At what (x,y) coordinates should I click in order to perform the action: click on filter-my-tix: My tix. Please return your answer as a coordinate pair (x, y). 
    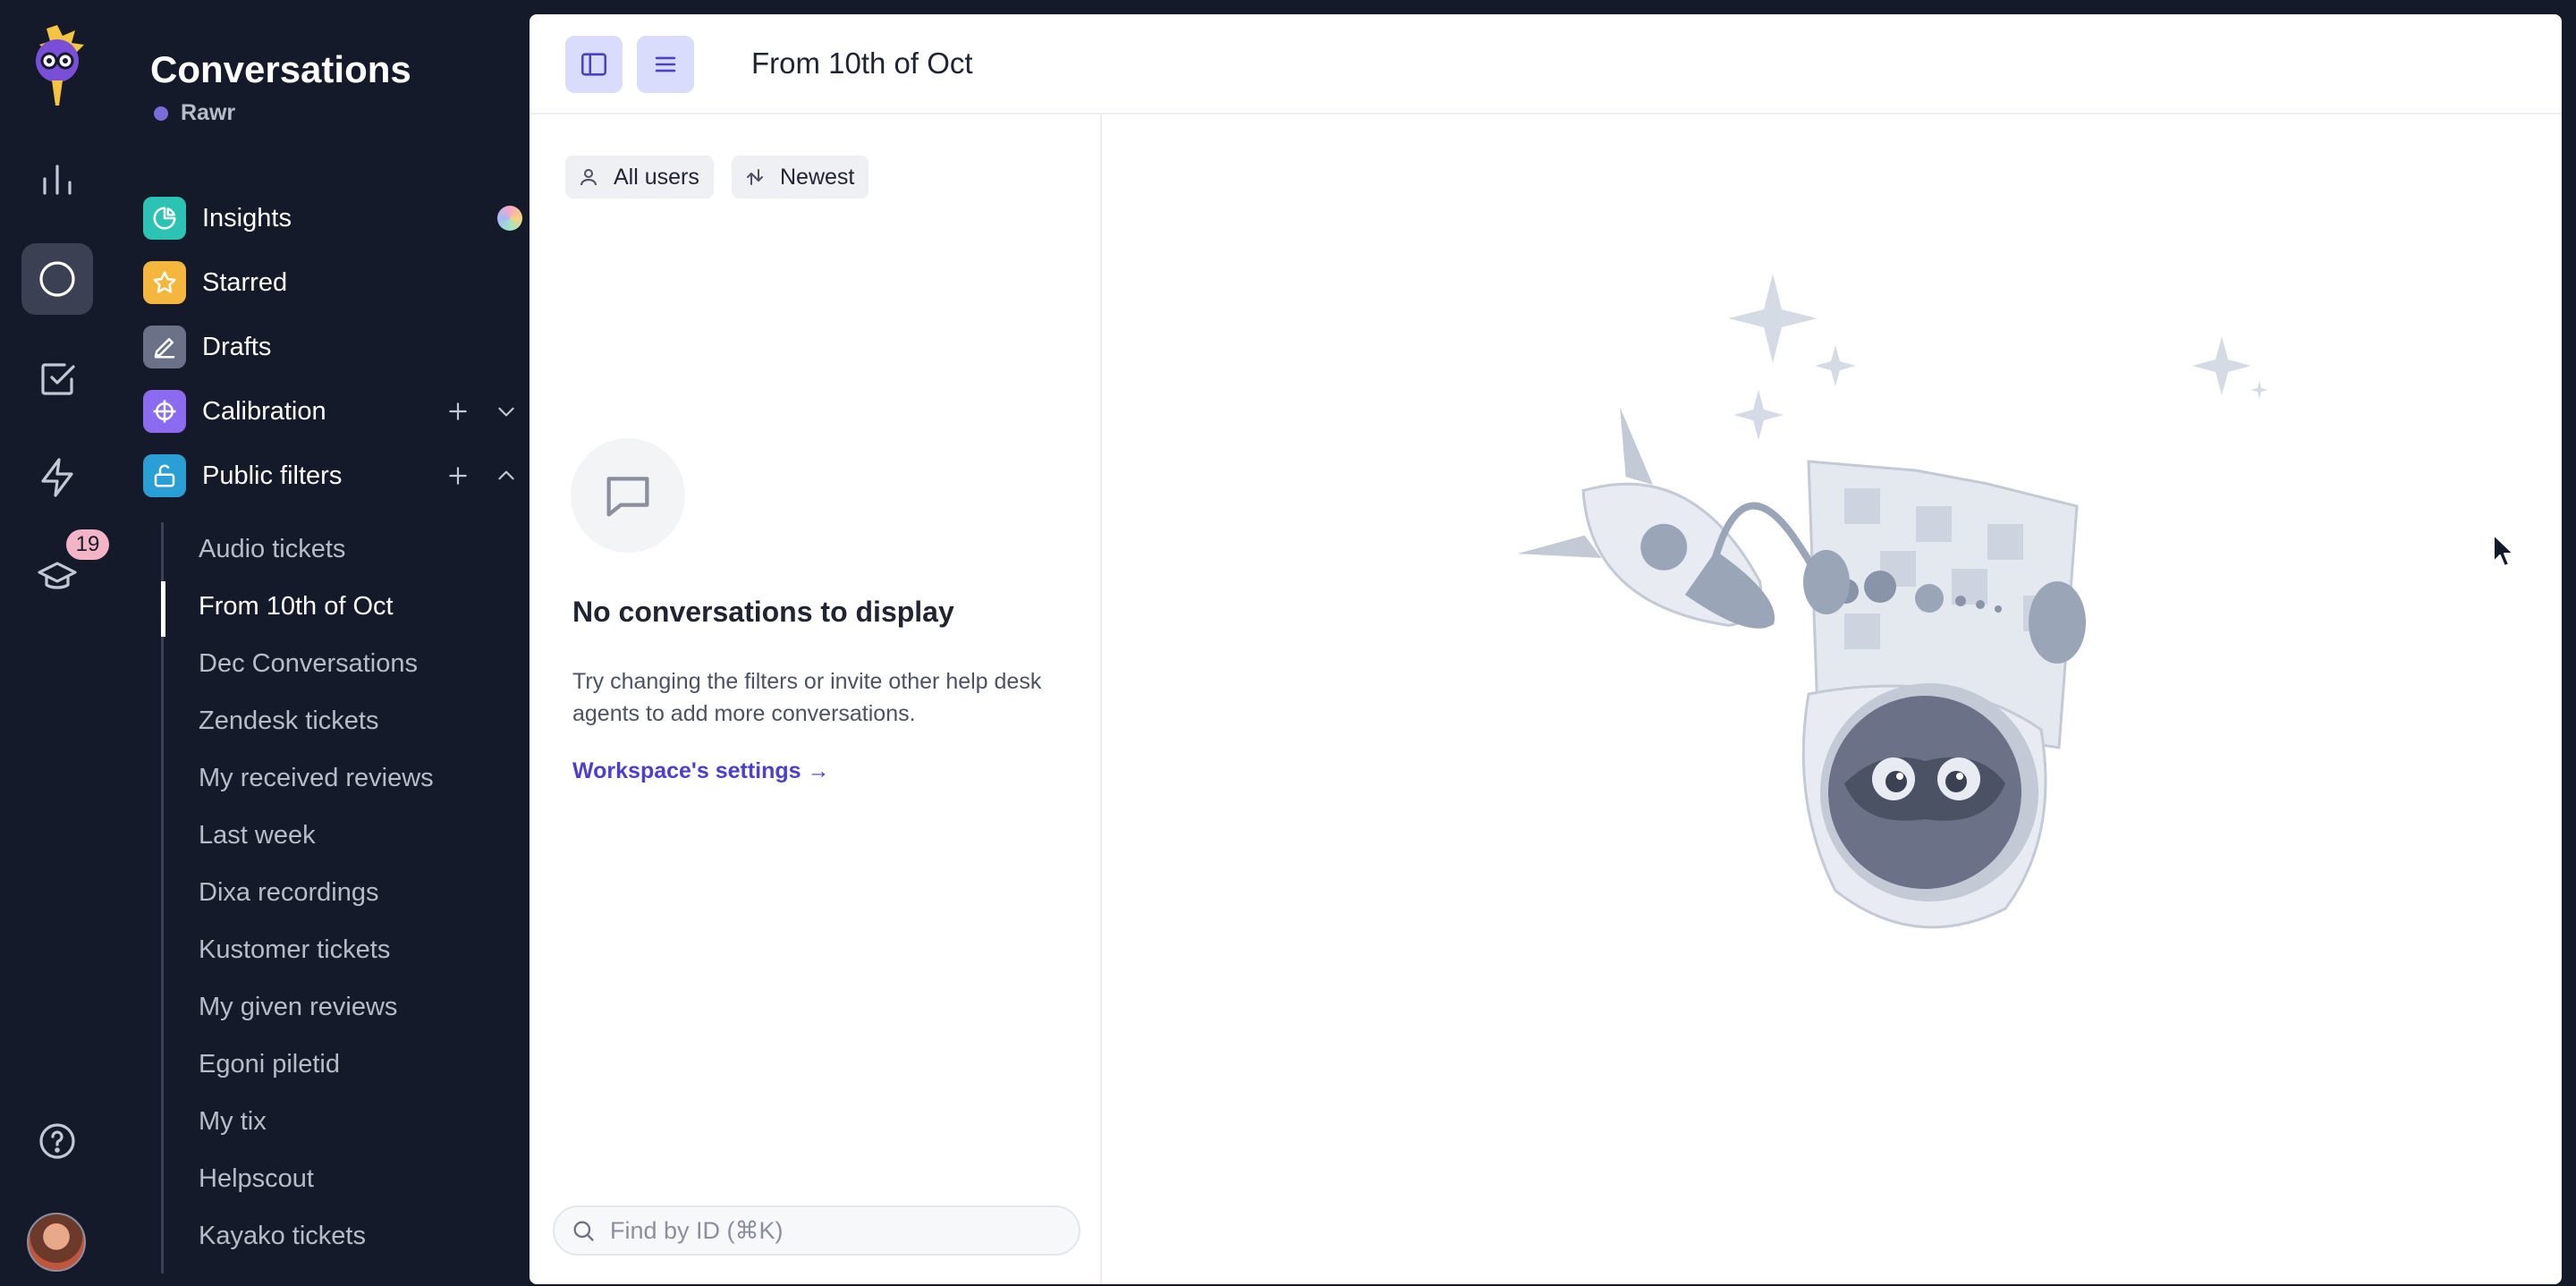
    Looking at the image, I should click on (233, 1122).